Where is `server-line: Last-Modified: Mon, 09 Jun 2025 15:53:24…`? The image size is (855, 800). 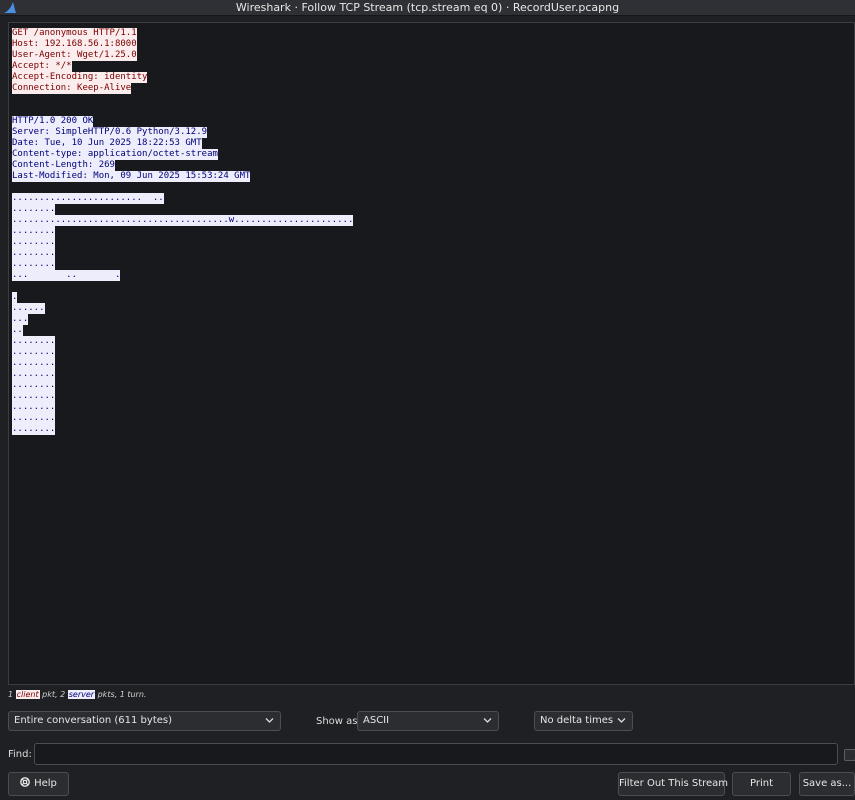 server-line: Last-Modified: Mon, 09 Jun 2025 15:53:24… is located at coordinates (131, 176).